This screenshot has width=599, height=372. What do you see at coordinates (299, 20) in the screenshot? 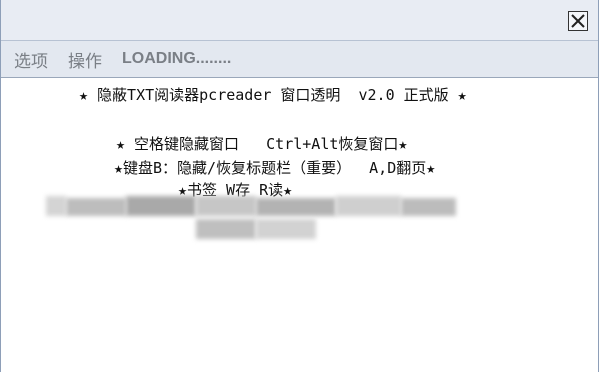
I see `title-bar` at bounding box center [299, 20].